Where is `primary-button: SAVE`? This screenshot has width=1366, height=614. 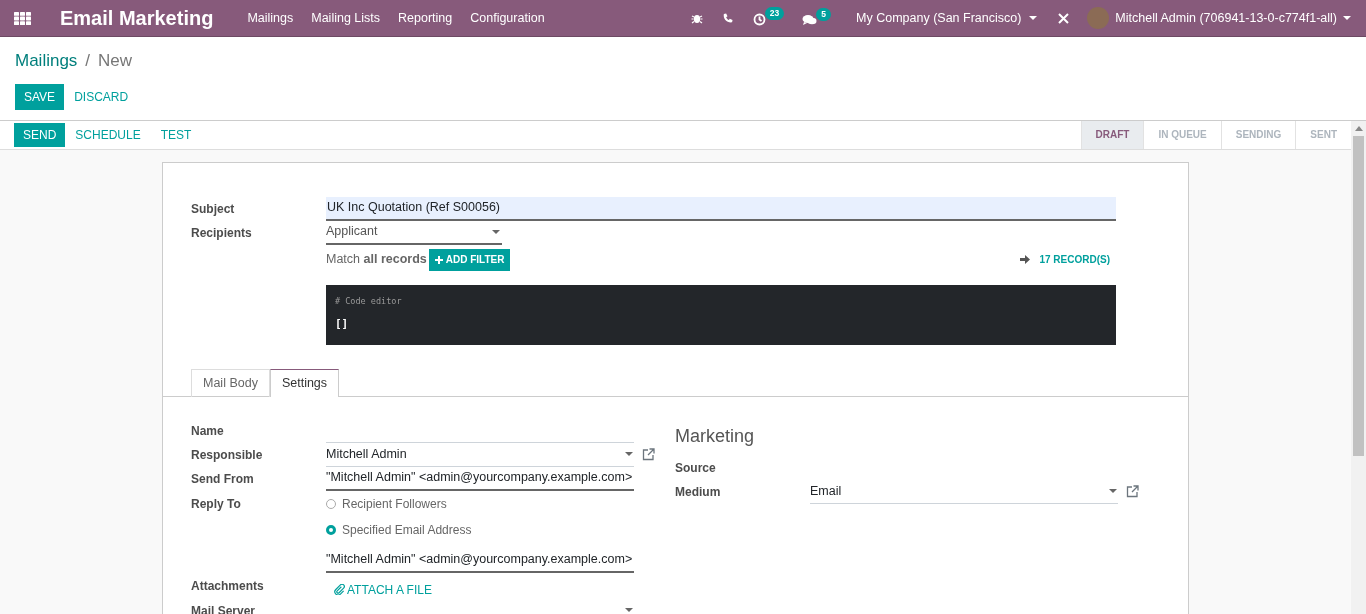 primary-button: SAVE is located at coordinates (40, 96).